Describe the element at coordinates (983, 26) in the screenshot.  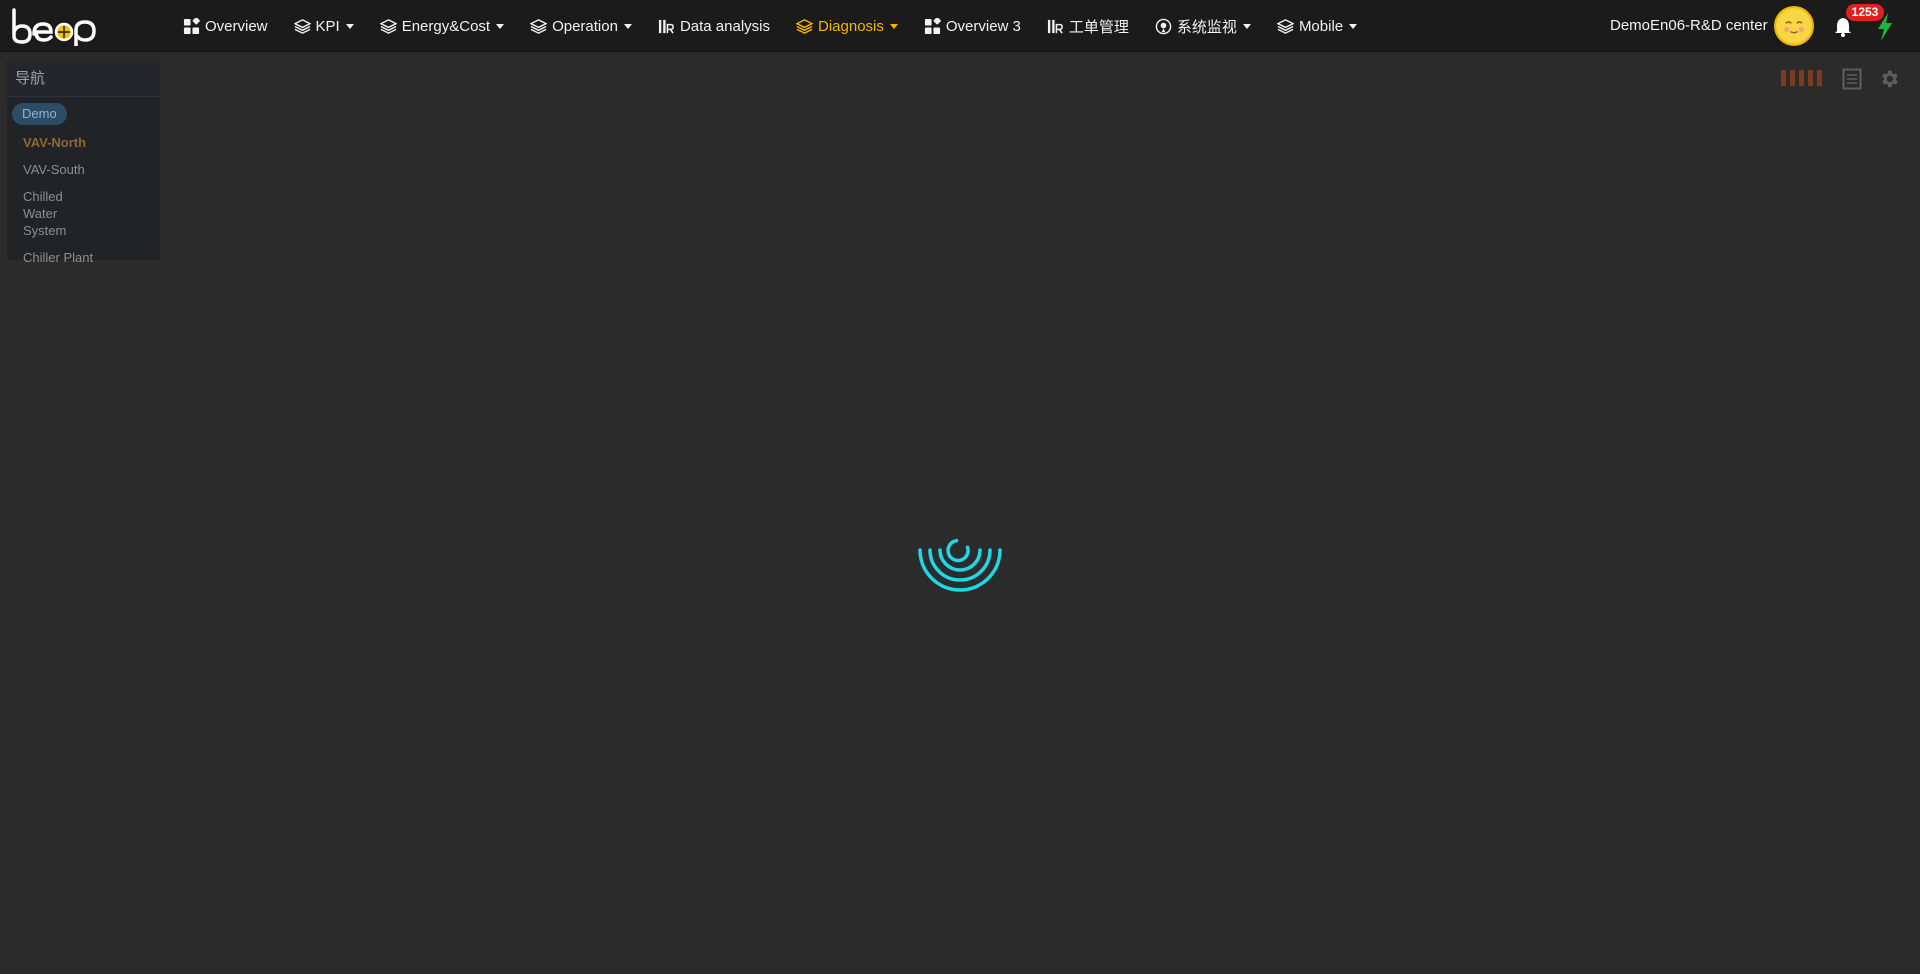
I see `nav-item-label: Overview 3` at that location.